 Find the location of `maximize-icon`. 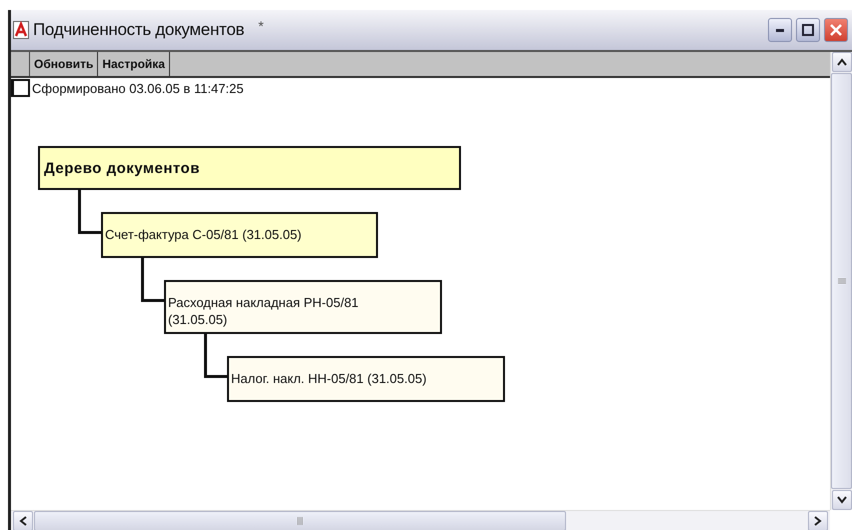

maximize-icon is located at coordinates (808, 30).